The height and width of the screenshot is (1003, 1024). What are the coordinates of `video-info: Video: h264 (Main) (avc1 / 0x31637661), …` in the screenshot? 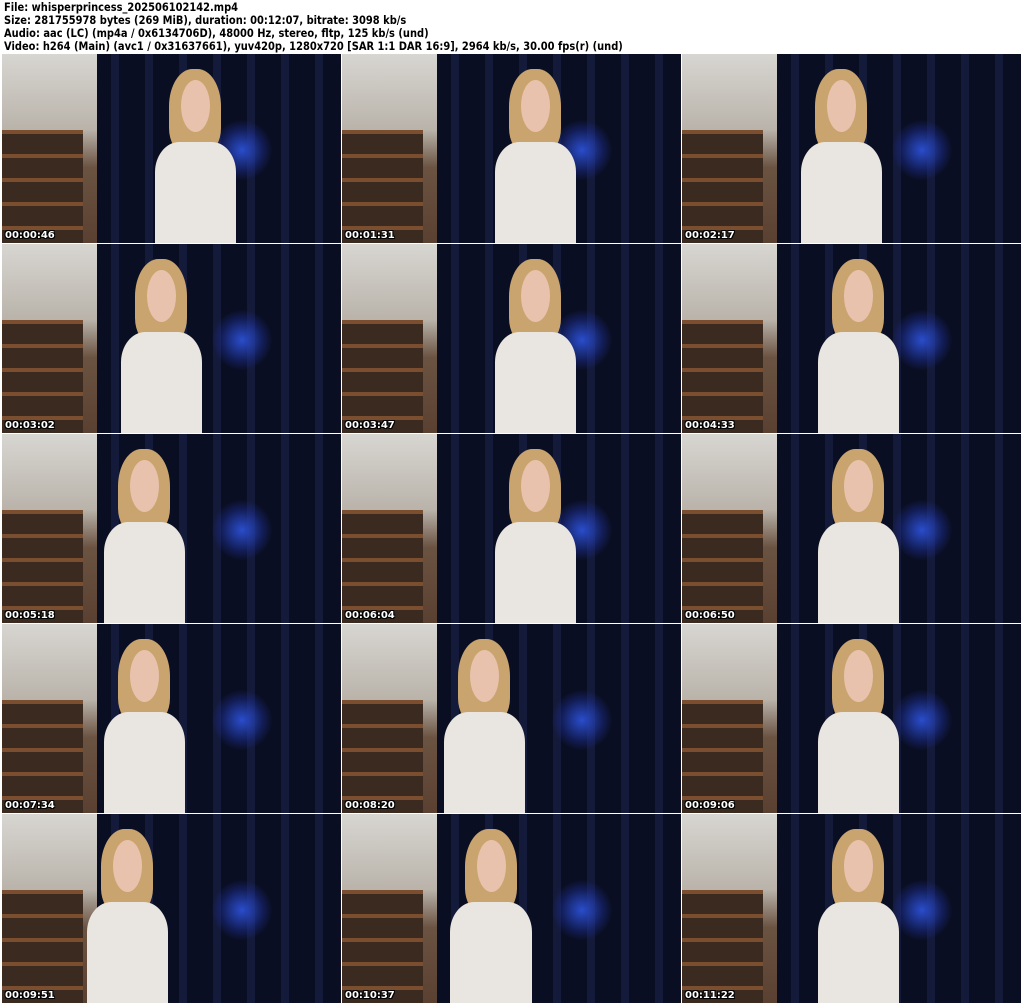 It's located at (313, 46).